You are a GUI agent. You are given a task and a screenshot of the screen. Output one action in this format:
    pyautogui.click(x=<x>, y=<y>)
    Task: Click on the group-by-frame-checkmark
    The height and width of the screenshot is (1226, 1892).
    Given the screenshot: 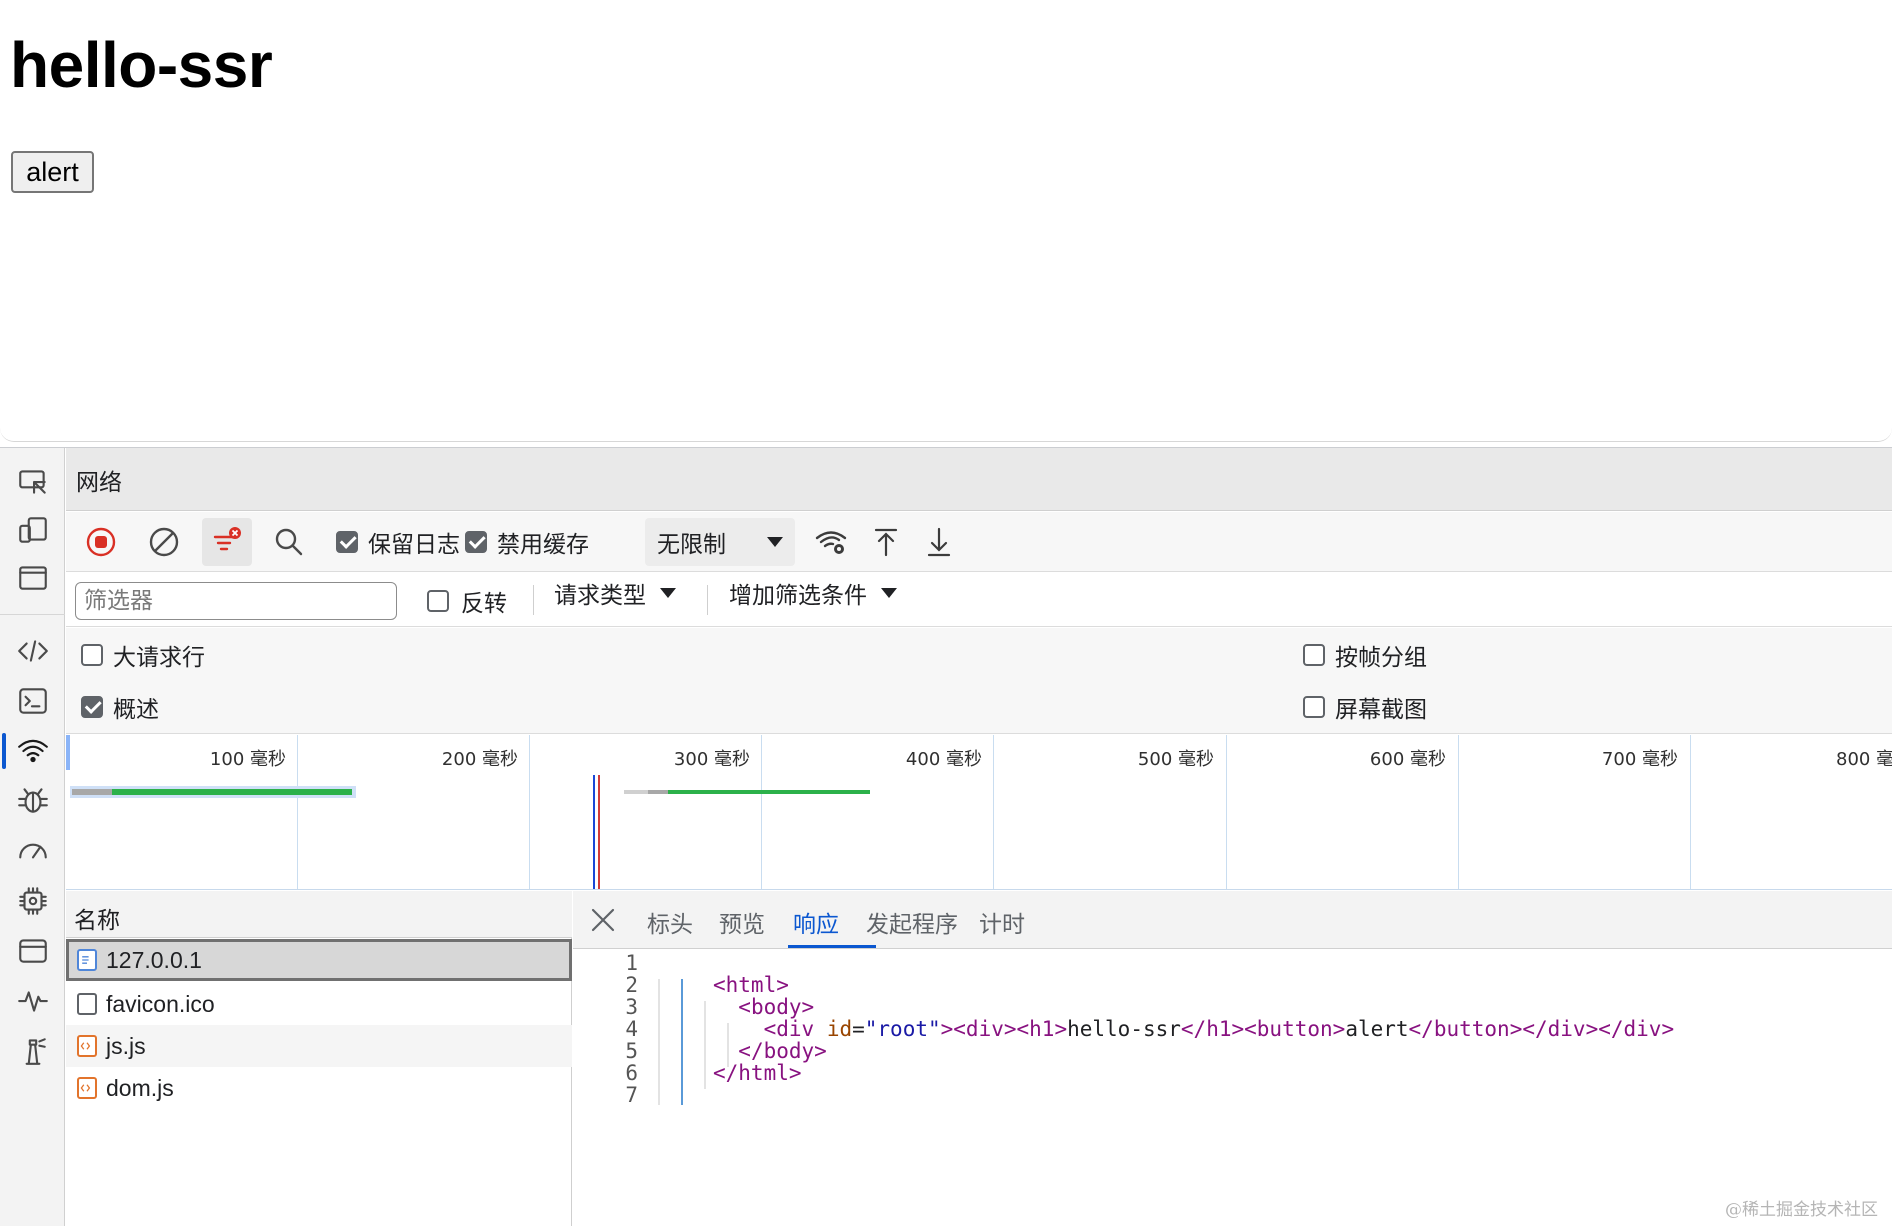 What is the action you would take?
    pyautogui.click(x=1314, y=655)
    